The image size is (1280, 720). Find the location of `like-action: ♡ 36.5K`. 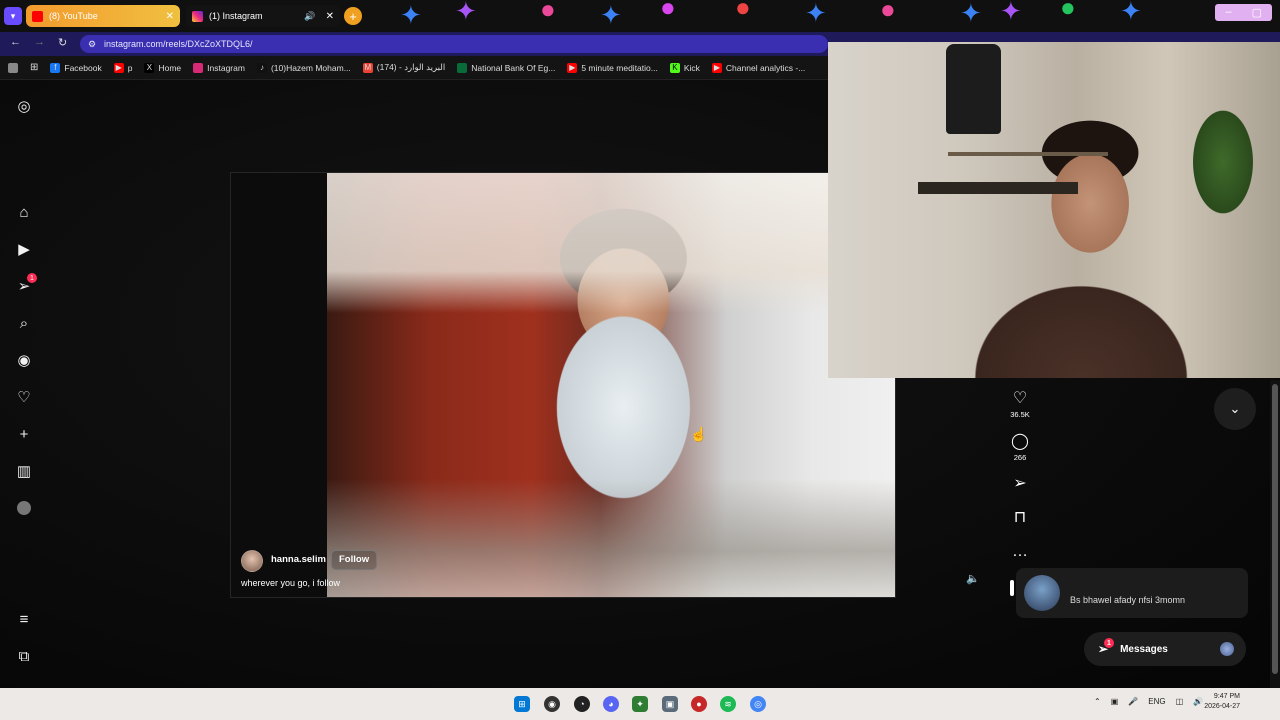

like-action: ♡ 36.5K is located at coordinates (1020, 404).